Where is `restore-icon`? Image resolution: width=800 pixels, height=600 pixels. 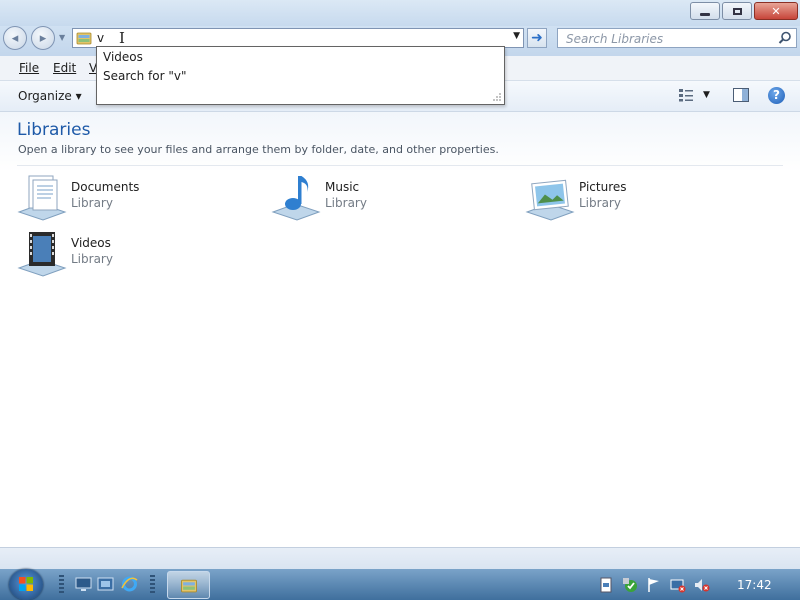
restore-icon is located at coordinates (737, 11).